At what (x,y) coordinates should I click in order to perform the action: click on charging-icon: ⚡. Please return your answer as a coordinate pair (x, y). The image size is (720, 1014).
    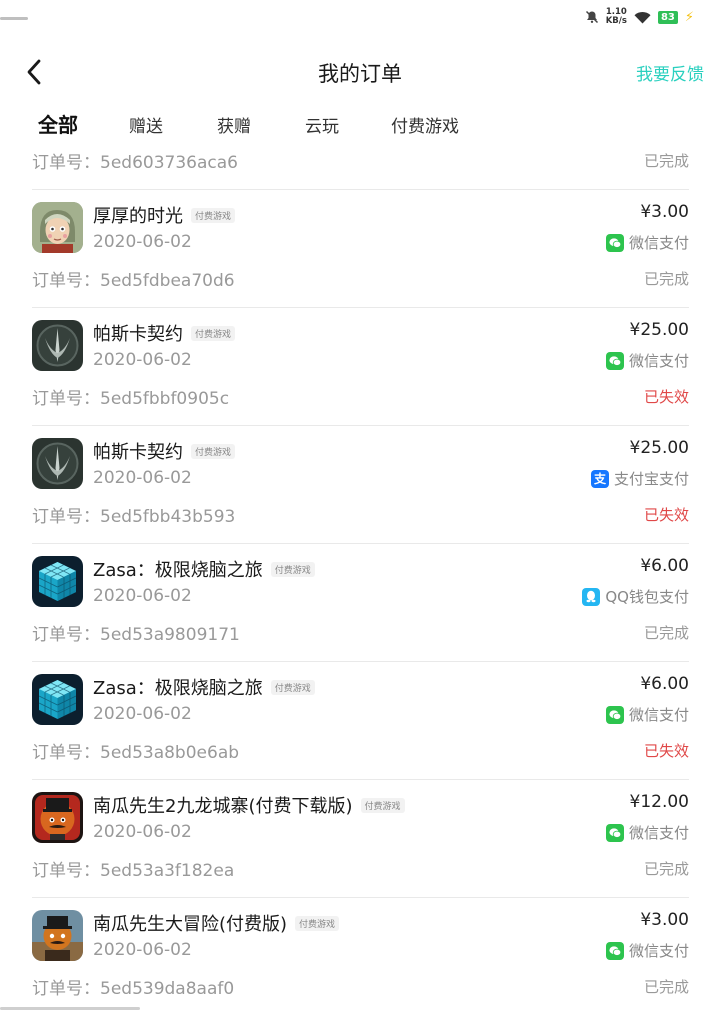
    Looking at the image, I should click on (689, 17).